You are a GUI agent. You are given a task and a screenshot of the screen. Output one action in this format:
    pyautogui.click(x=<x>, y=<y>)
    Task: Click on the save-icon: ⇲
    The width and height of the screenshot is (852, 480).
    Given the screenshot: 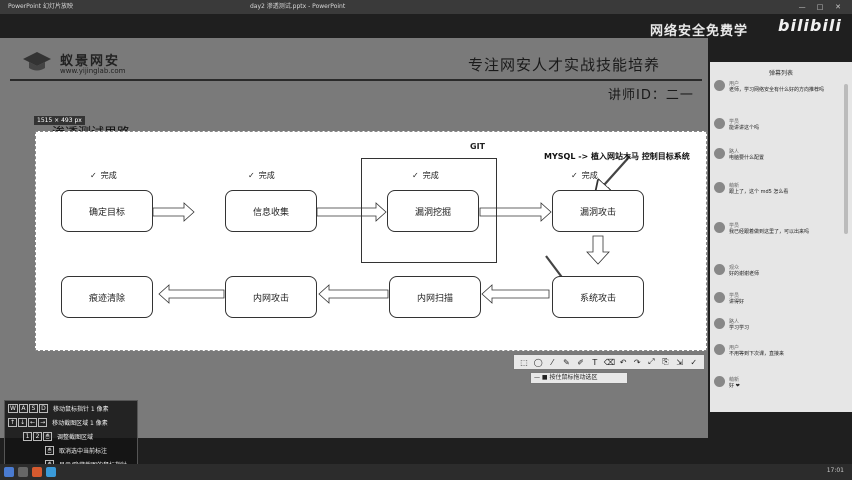 What is the action you would take?
    pyautogui.click(x=680, y=362)
    